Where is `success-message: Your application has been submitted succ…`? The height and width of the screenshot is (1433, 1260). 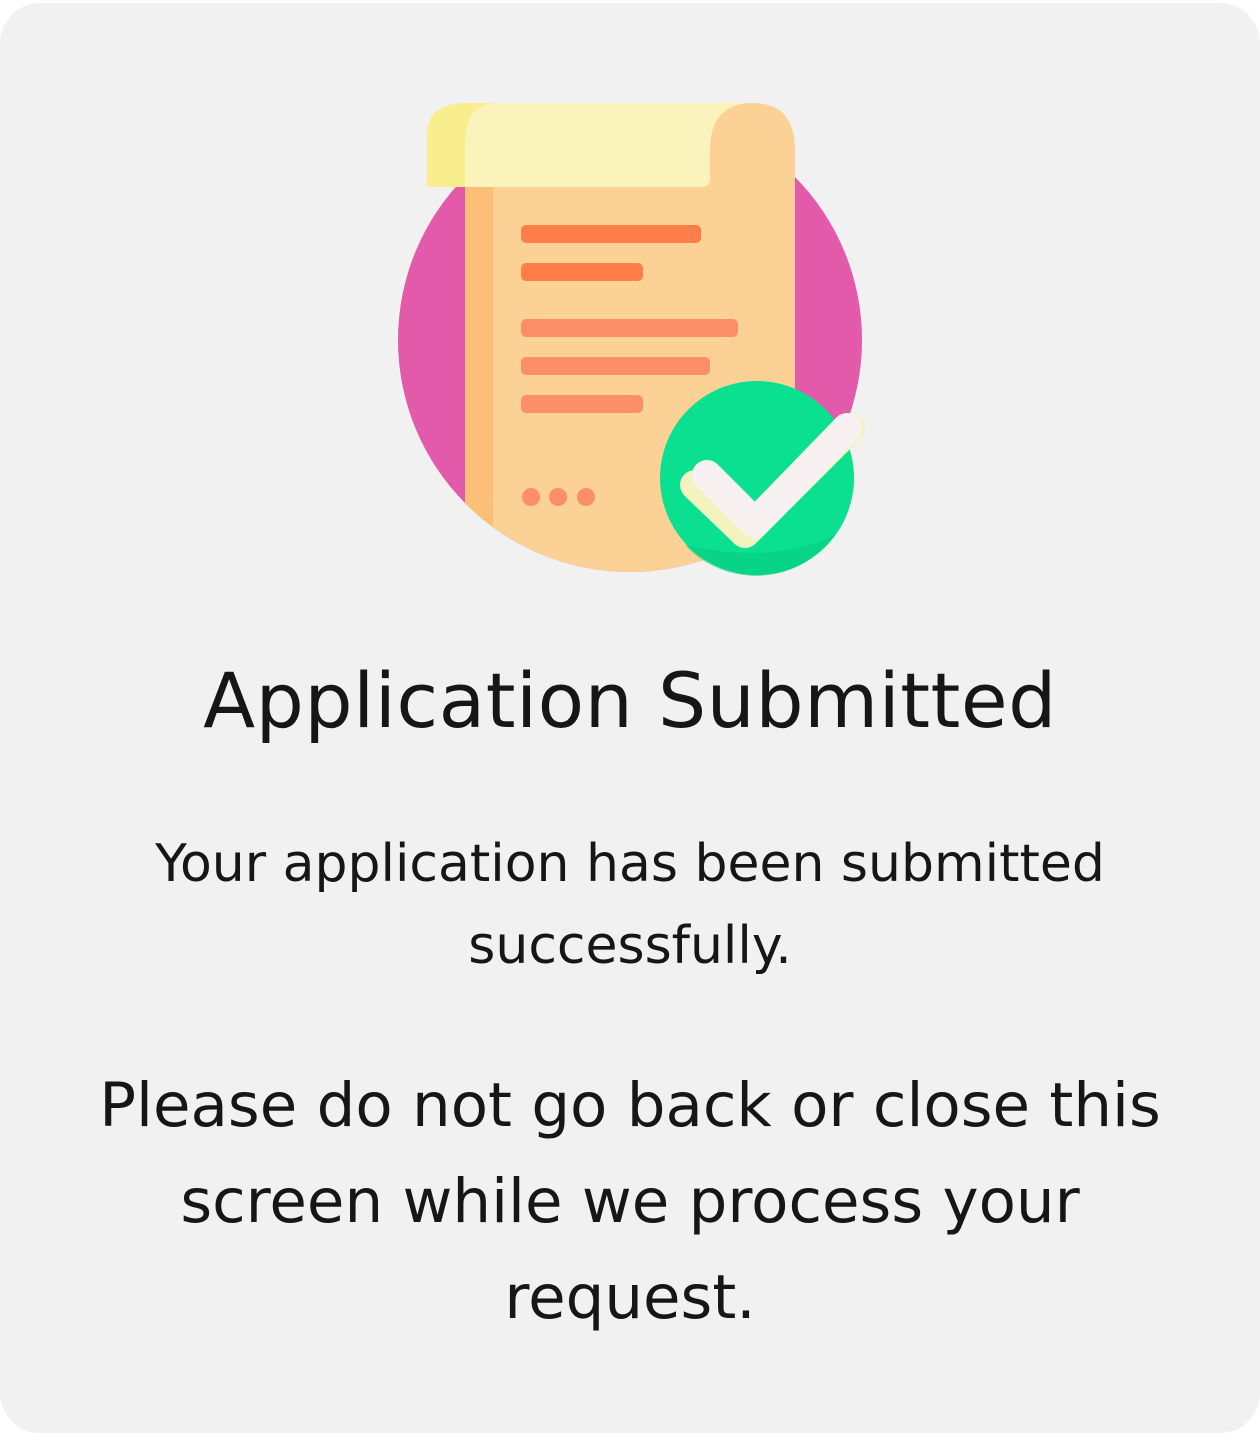
success-message: Your application has been submitted succ… is located at coordinates (630, 905).